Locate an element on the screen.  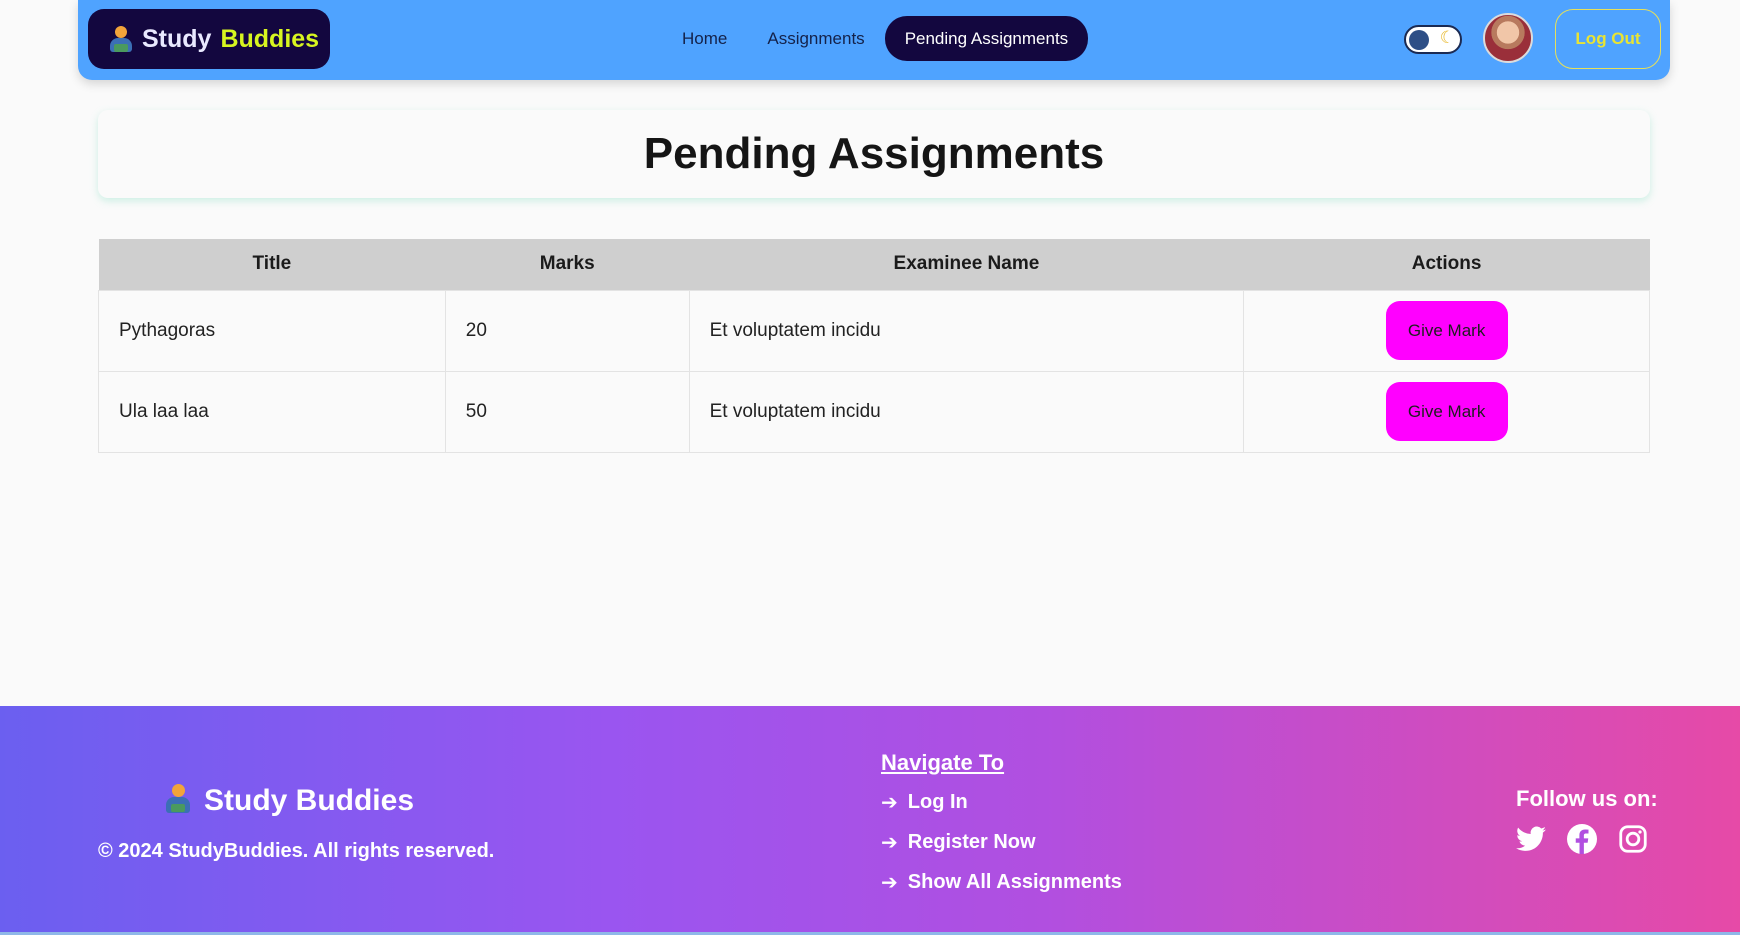
footer-link-all-assignments: ➔ Show All Assignments is located at coordinates (1001, 882).